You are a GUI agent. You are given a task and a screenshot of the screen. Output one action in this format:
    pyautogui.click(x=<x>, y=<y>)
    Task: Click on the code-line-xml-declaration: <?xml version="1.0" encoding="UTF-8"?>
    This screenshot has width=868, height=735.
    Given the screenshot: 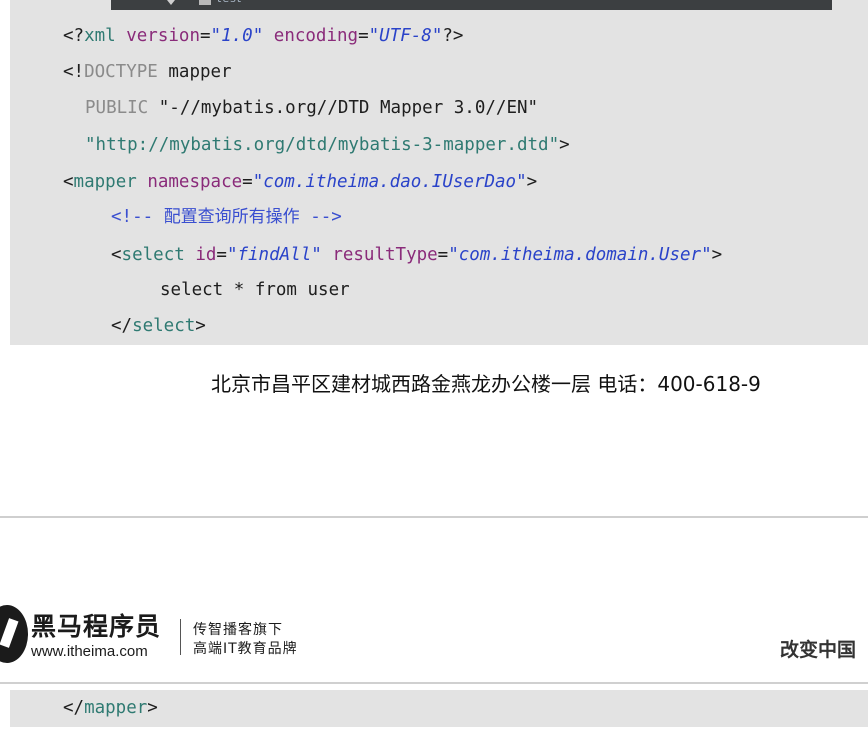 What is the action you would take?
    pyautogui.click(x=263, y=36)
    